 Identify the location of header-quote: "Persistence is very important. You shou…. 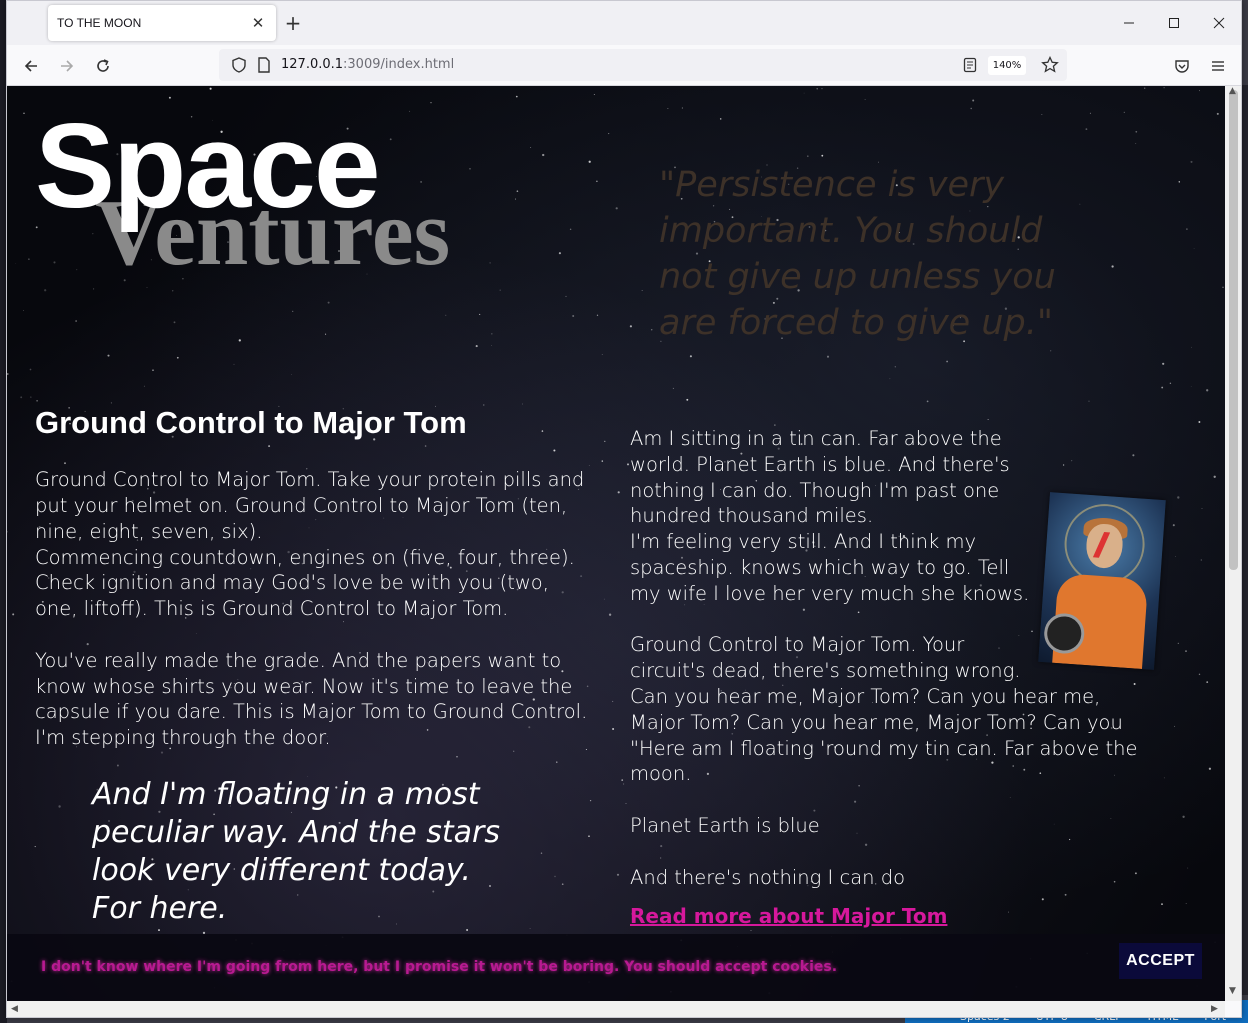
(857, 254).